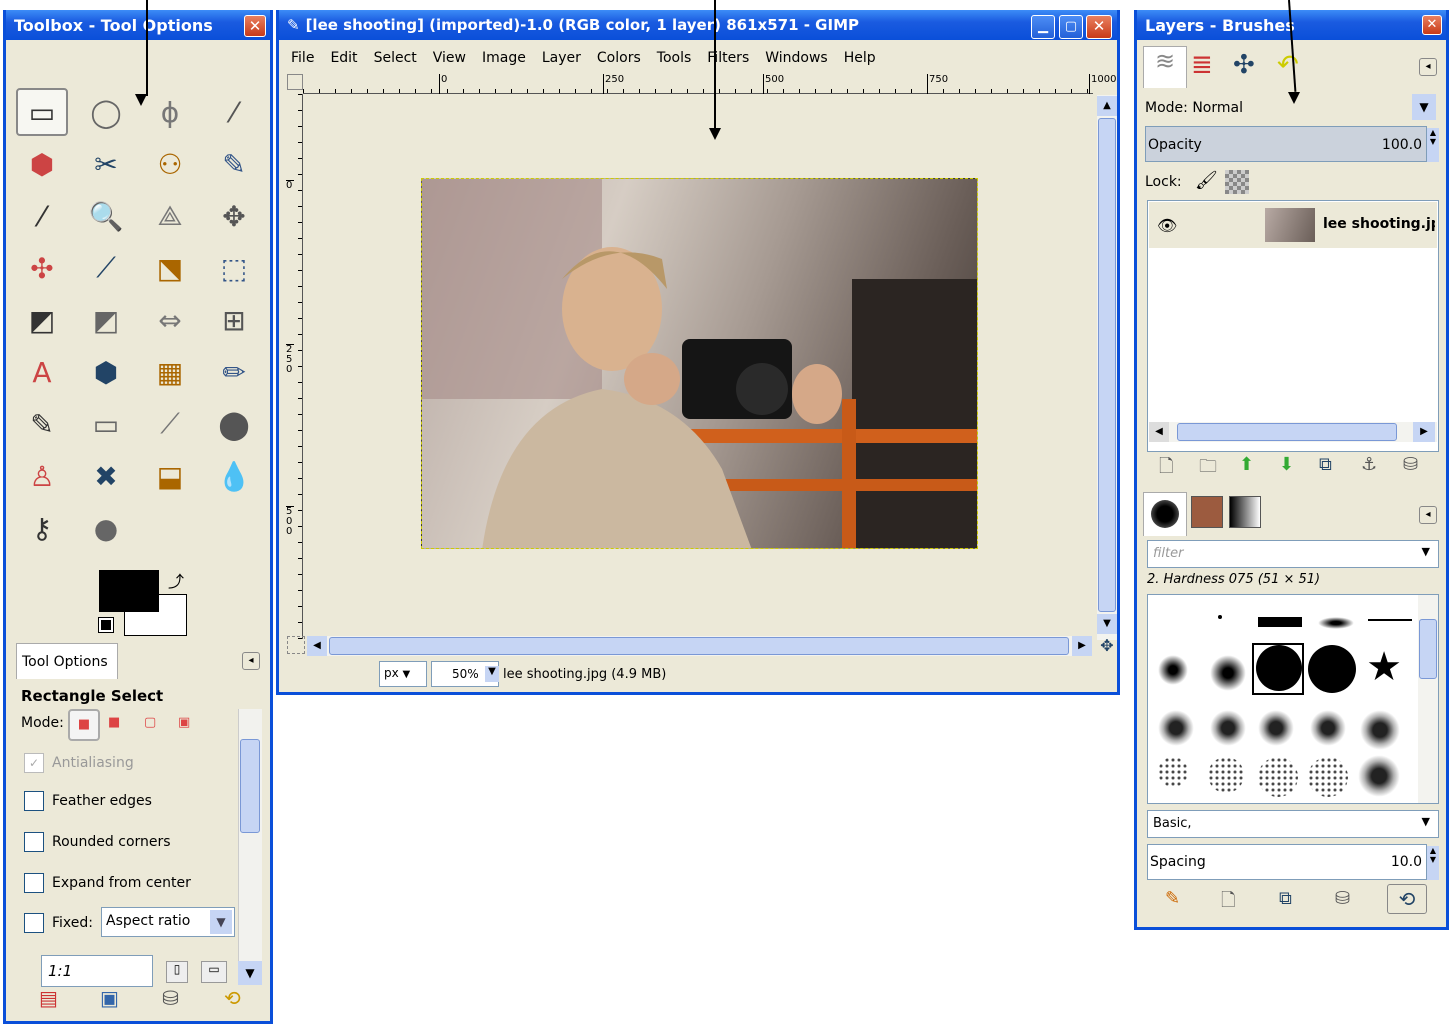  Describe the element at coordinates (114, 722) in the screenshot. I see `mode-add-button: ■` at that location.